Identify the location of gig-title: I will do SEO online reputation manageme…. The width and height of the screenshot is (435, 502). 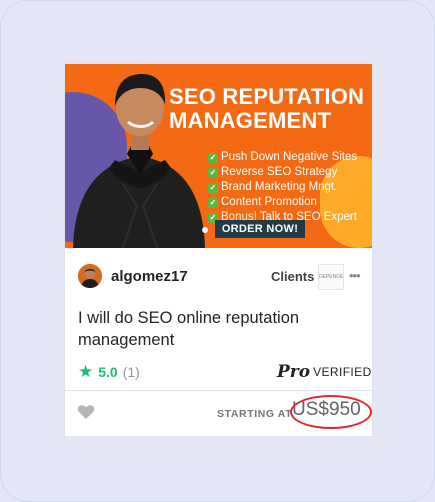
(218, 329).